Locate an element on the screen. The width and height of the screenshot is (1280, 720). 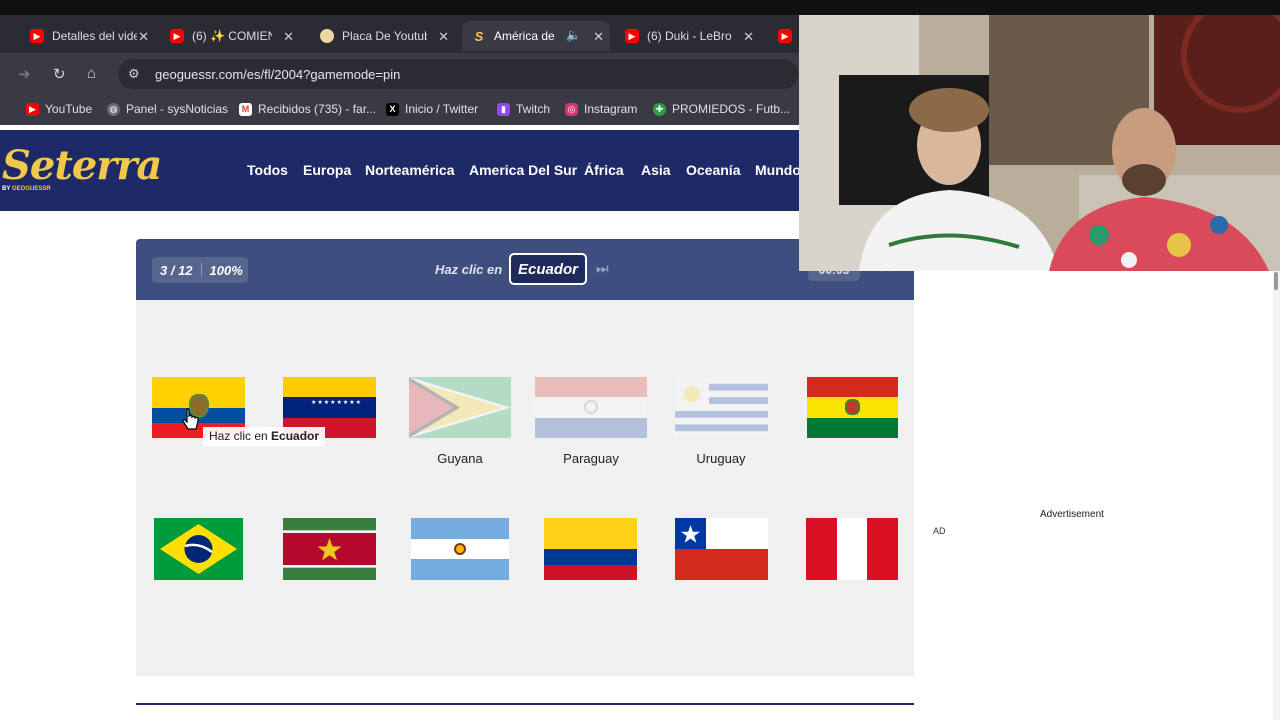
tab-label: Detalles del vide is located at coordinates (94, 36).